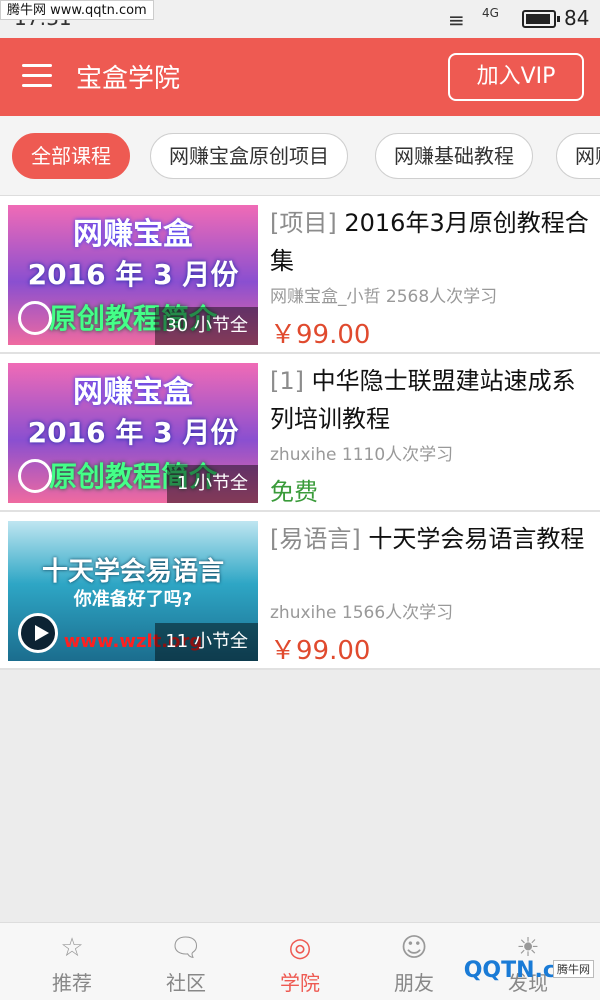  I want to click on course-info: [易语言] 十天学会易语言教程 zhuxihe 1566人次学习 ￥99.00, so click(431, 593).